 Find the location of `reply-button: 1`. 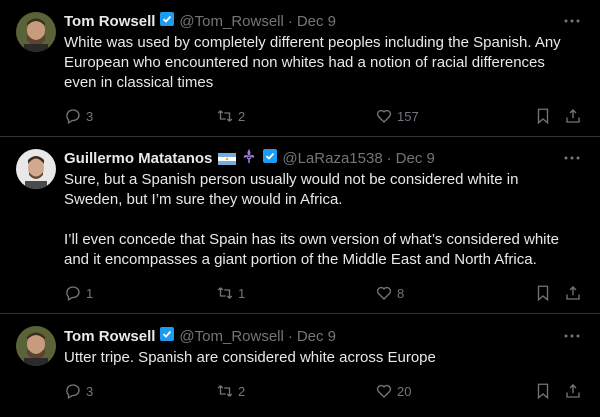

reply-button: 1 is located at coordinates (78, 293).